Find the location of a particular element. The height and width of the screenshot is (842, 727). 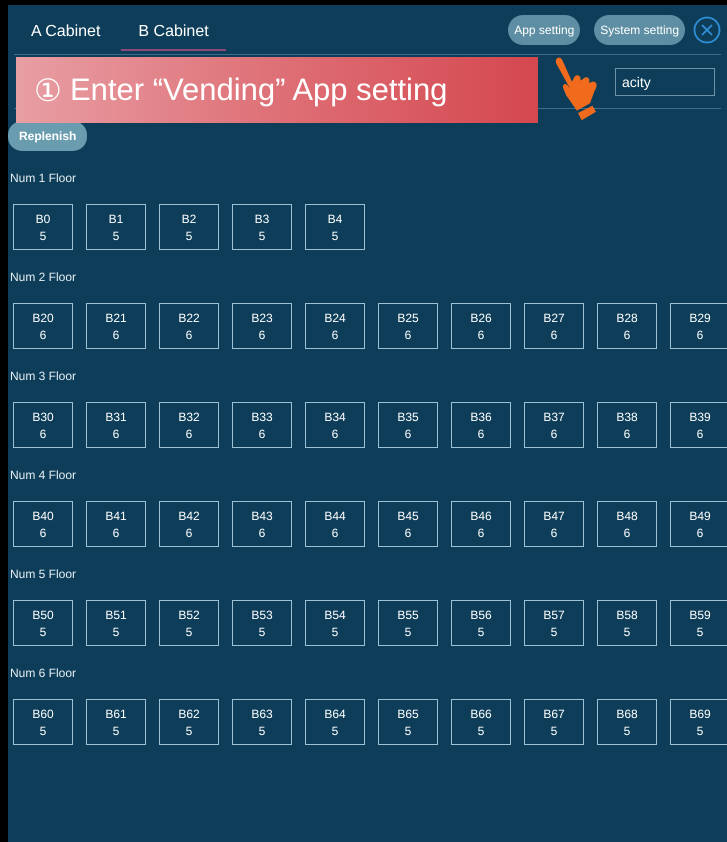

slot-tile: B62 5 is located at coordinates (189, 722).